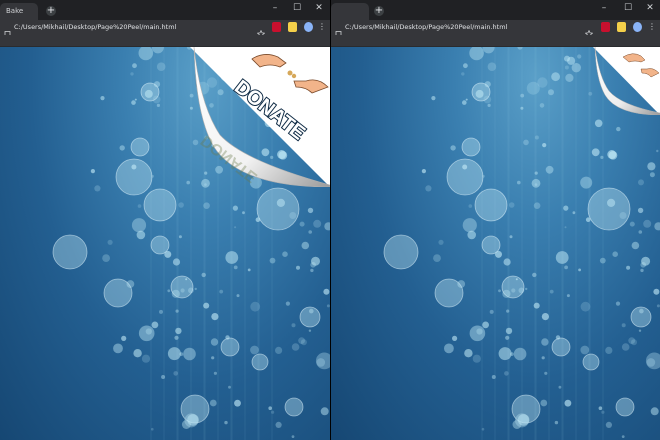 Image resolution: width=660 pixels, height=440 pixels. What do you see at coordinates (563, 243) in the screenshot?
I see `light-streak` at bounding box center [563, 243].